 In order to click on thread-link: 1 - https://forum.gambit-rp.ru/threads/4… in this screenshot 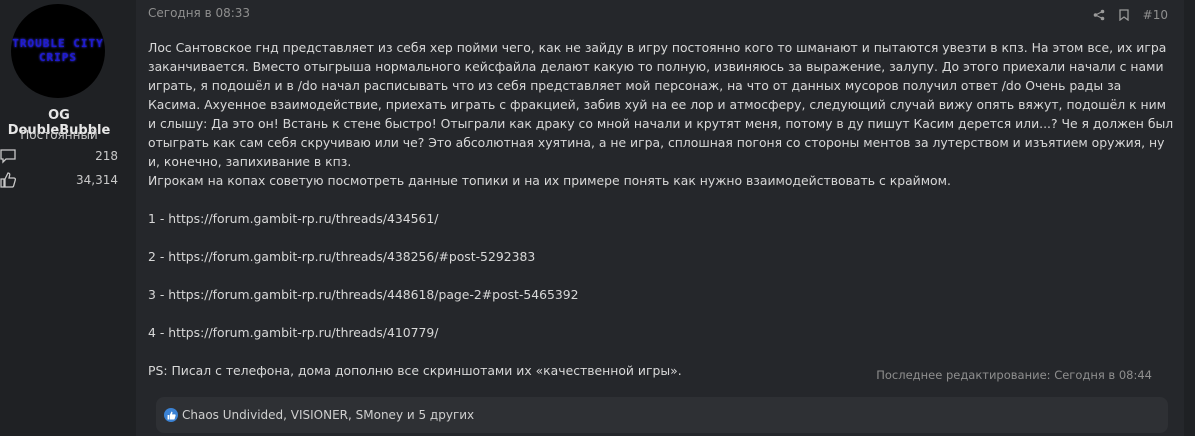, I will do `click(662, 218)`.